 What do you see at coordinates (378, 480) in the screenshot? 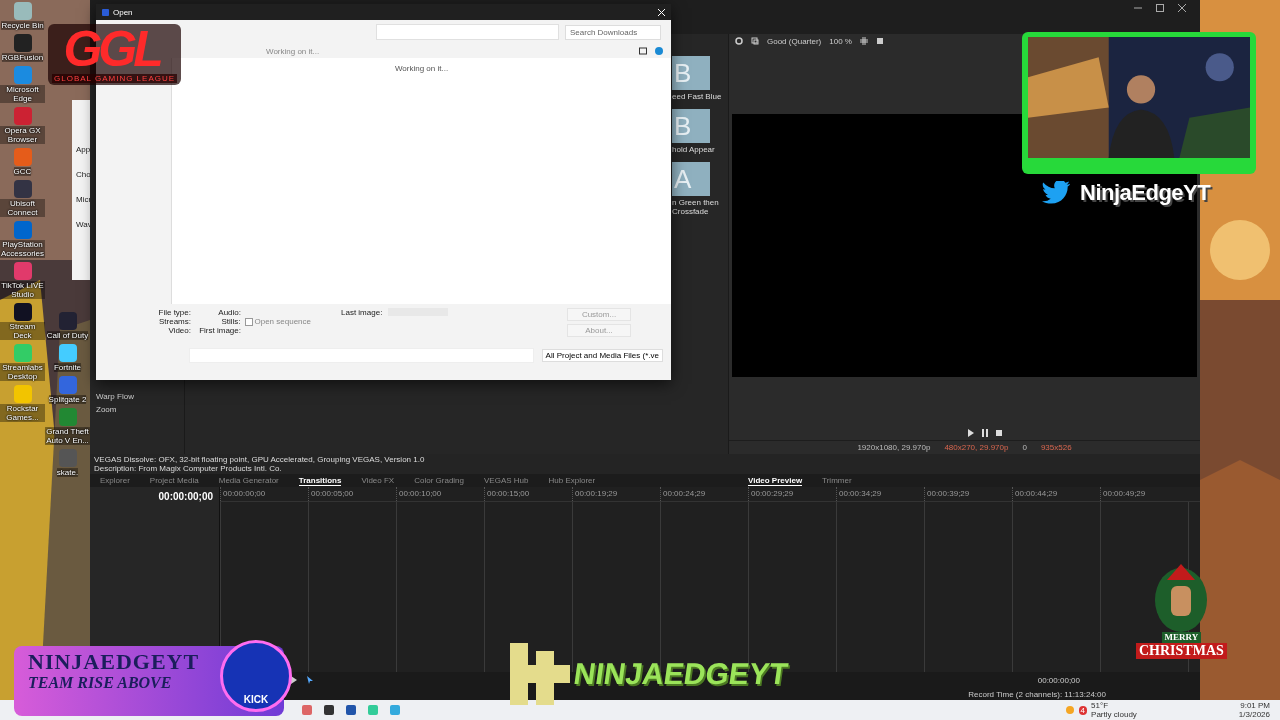
I see `panel-tab: Video FX` at bounding box center [378, 480].